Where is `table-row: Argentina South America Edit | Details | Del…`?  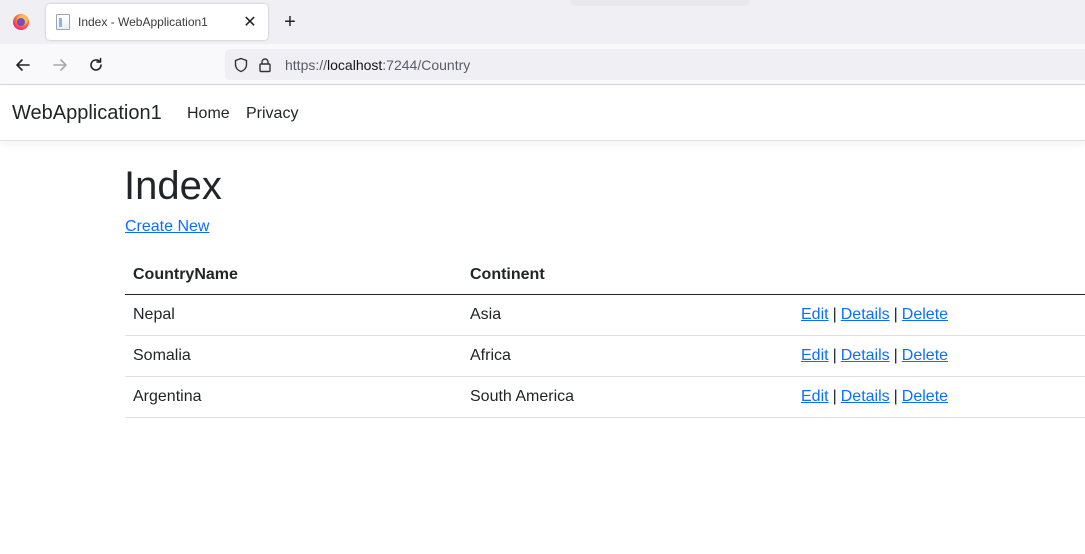
table-row: Argentina South America Edit | Details | Del… is located at coordinates (605, 397).